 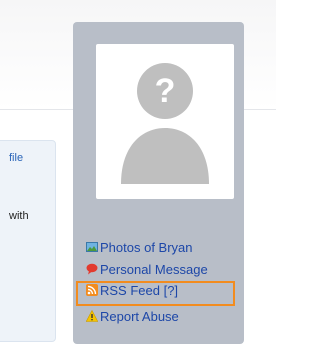 What do you see at coordinates (92, 269) in the screenshot?
I see `speech-bubble-icon` at bounding box center [92, 269].